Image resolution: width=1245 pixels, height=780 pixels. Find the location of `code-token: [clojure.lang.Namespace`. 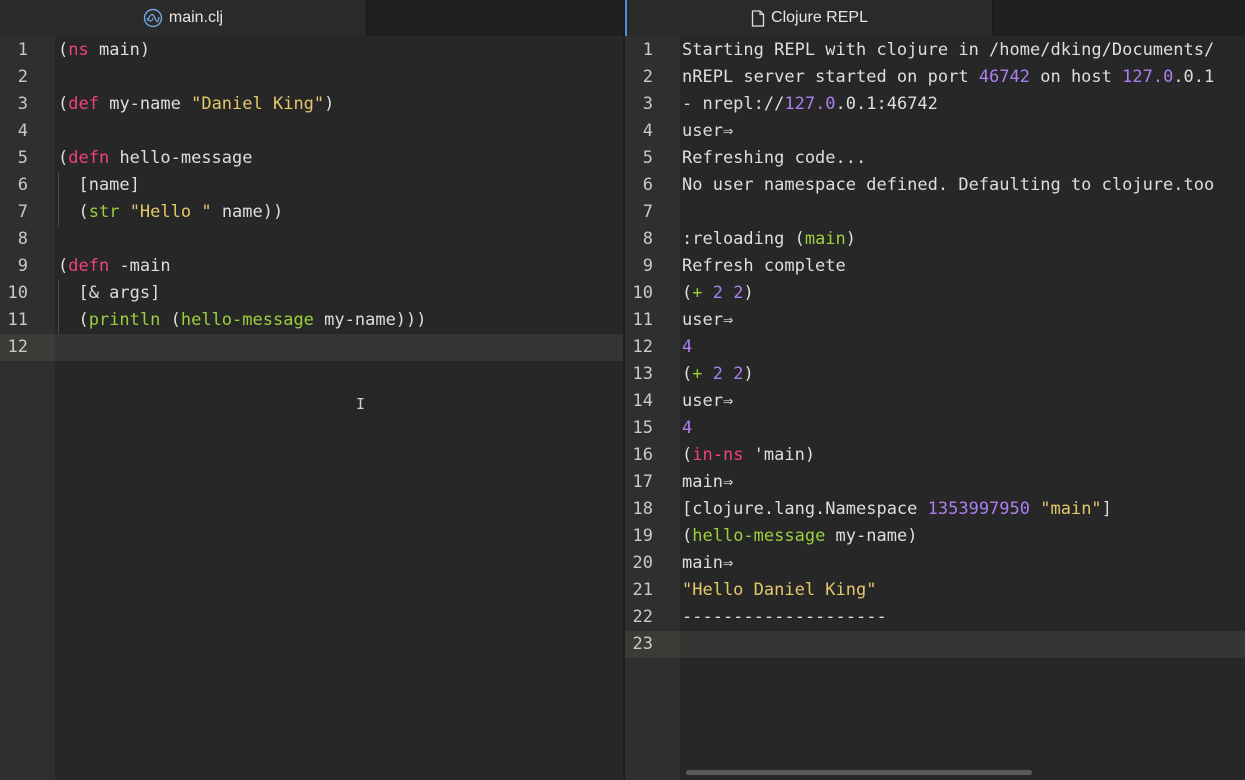

code-token: [clojure.lang.Namespace is located at coordinates (805, 509).